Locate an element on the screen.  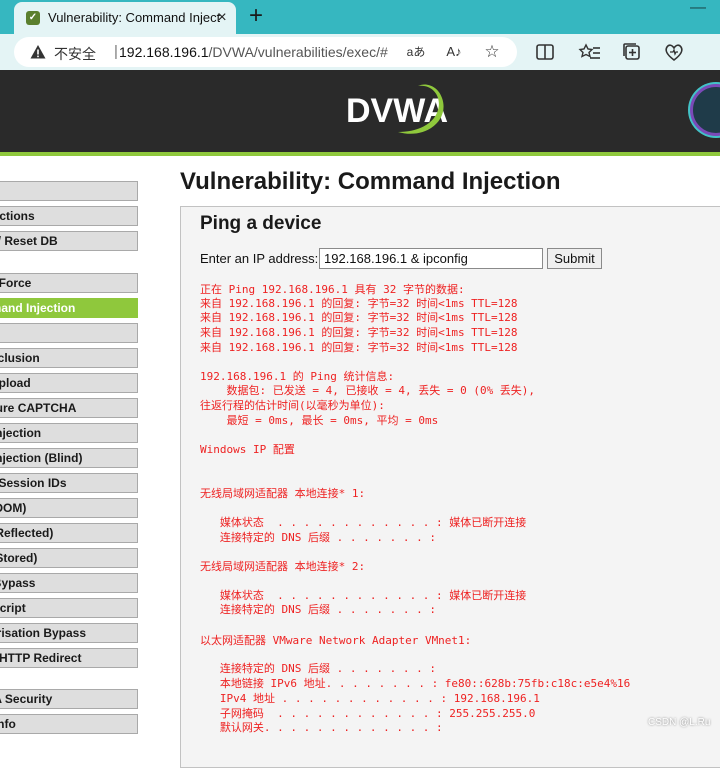
sidebar-item-label: PHP Info is located at coordinates (8, 724).